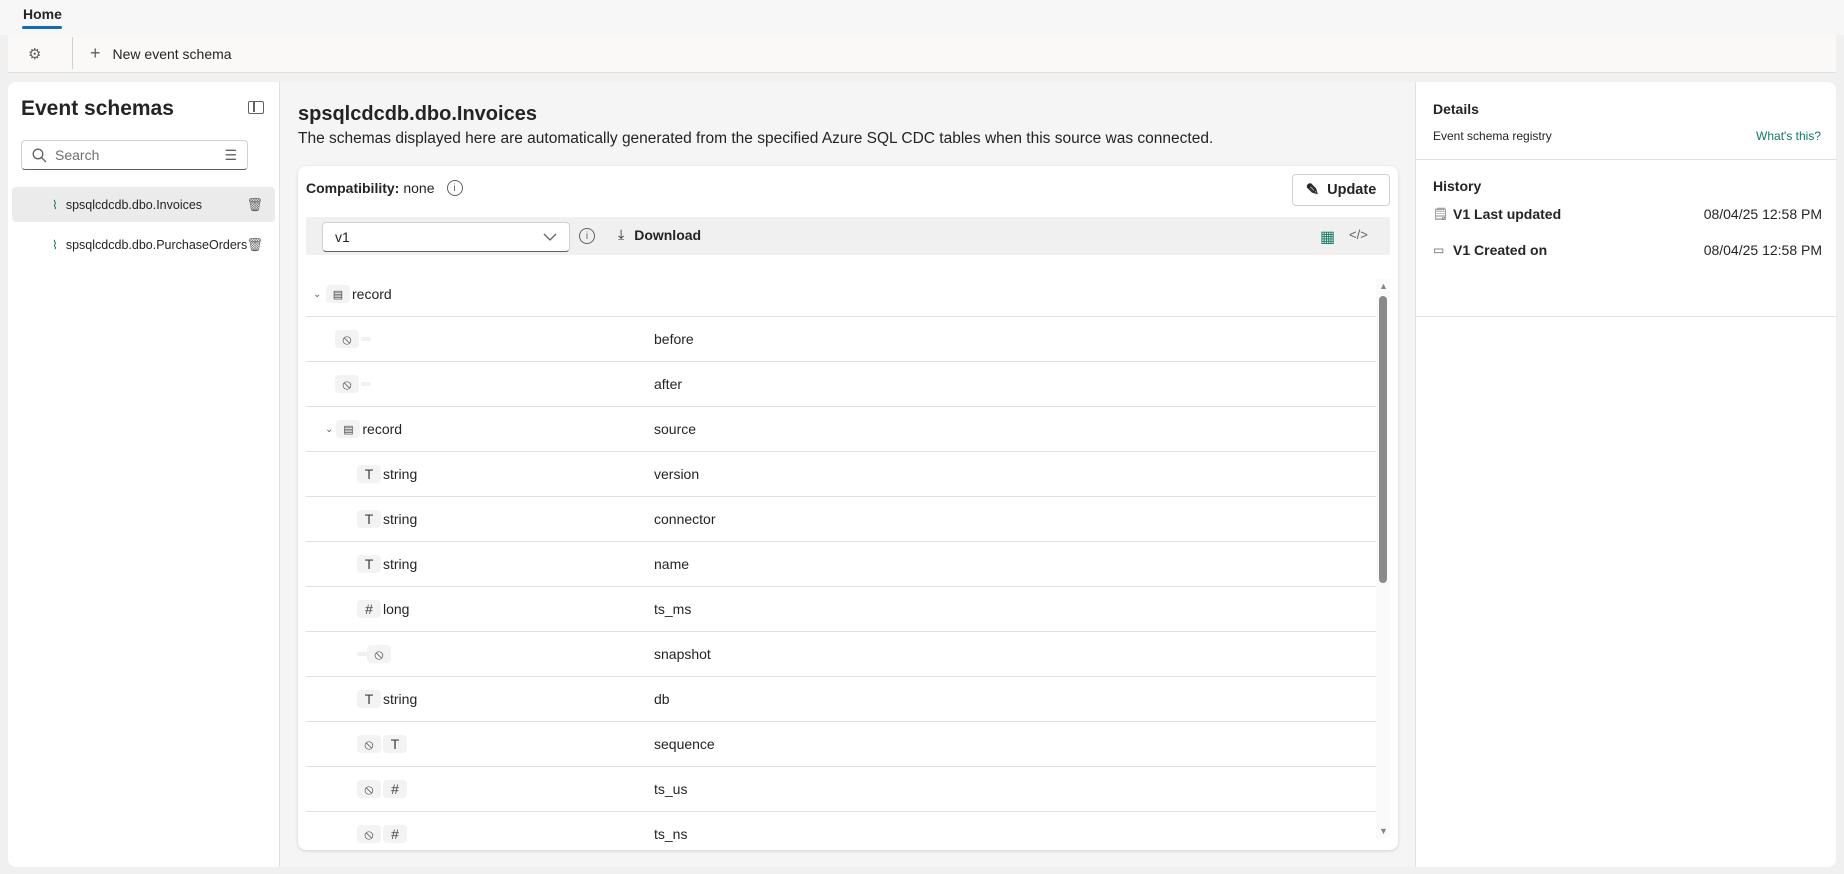 Image resolution: width=1844 pixels, height=874 pixels. What do you see at coordinates (671, 834) in the screenshot?
I see `field-name: ts_ns` at bounding box center [671, 834].